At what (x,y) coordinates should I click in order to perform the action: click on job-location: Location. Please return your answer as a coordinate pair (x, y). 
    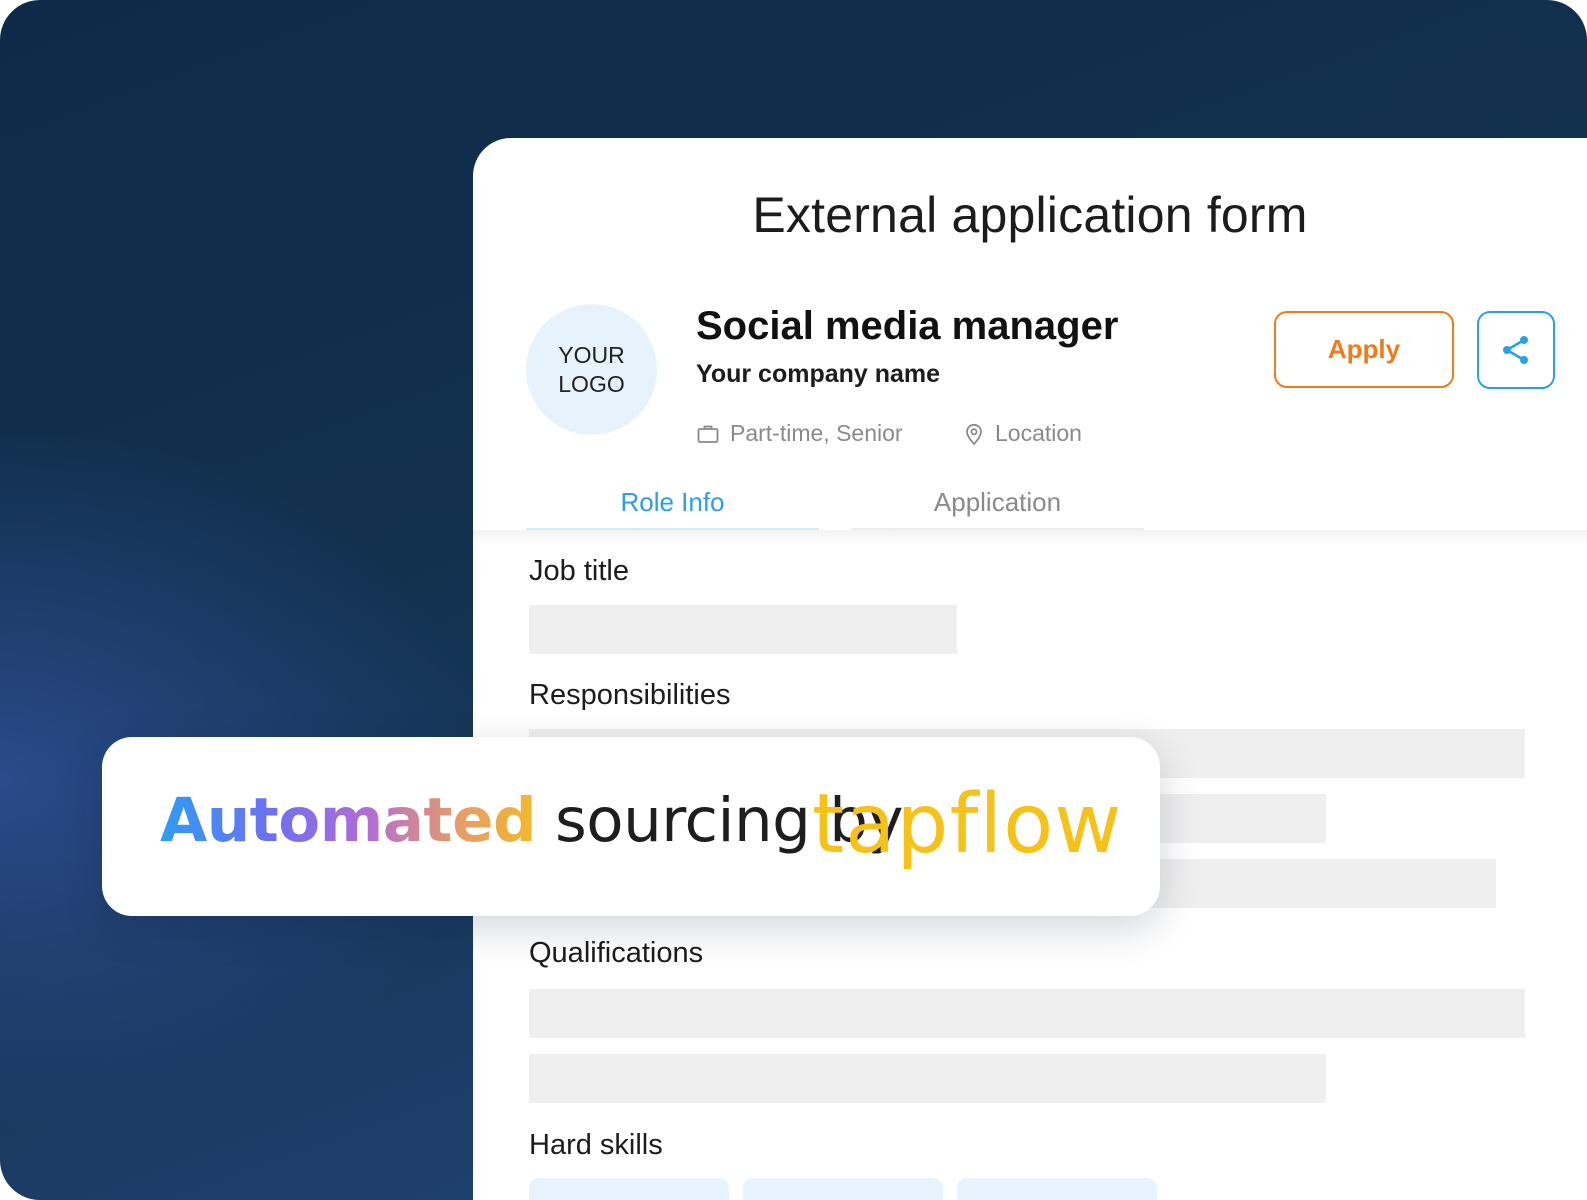
    Looking at the image, I should click on (1022, 433).